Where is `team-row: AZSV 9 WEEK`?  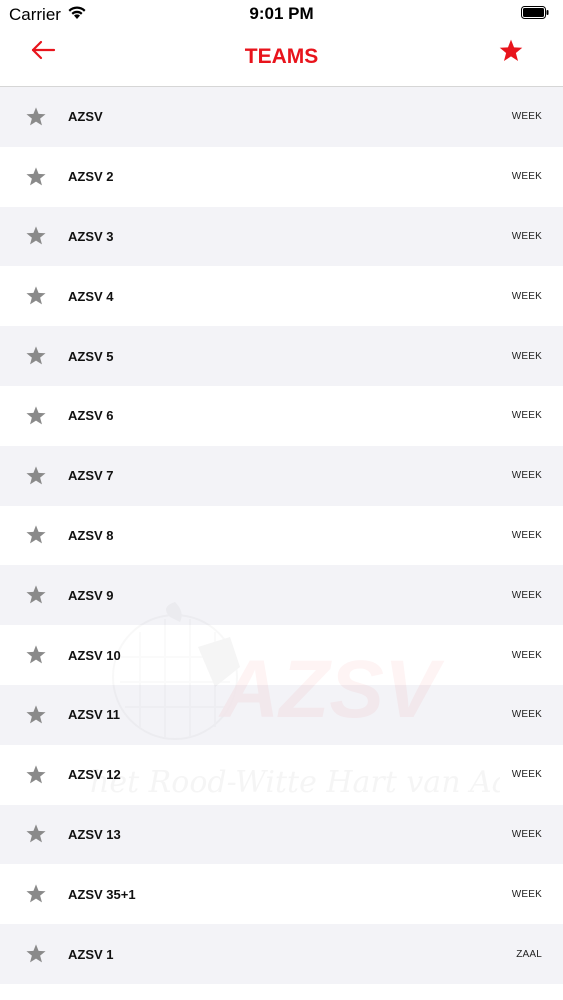
team-row: AZSV 9 WEEK is located at coordinates (281, 595).